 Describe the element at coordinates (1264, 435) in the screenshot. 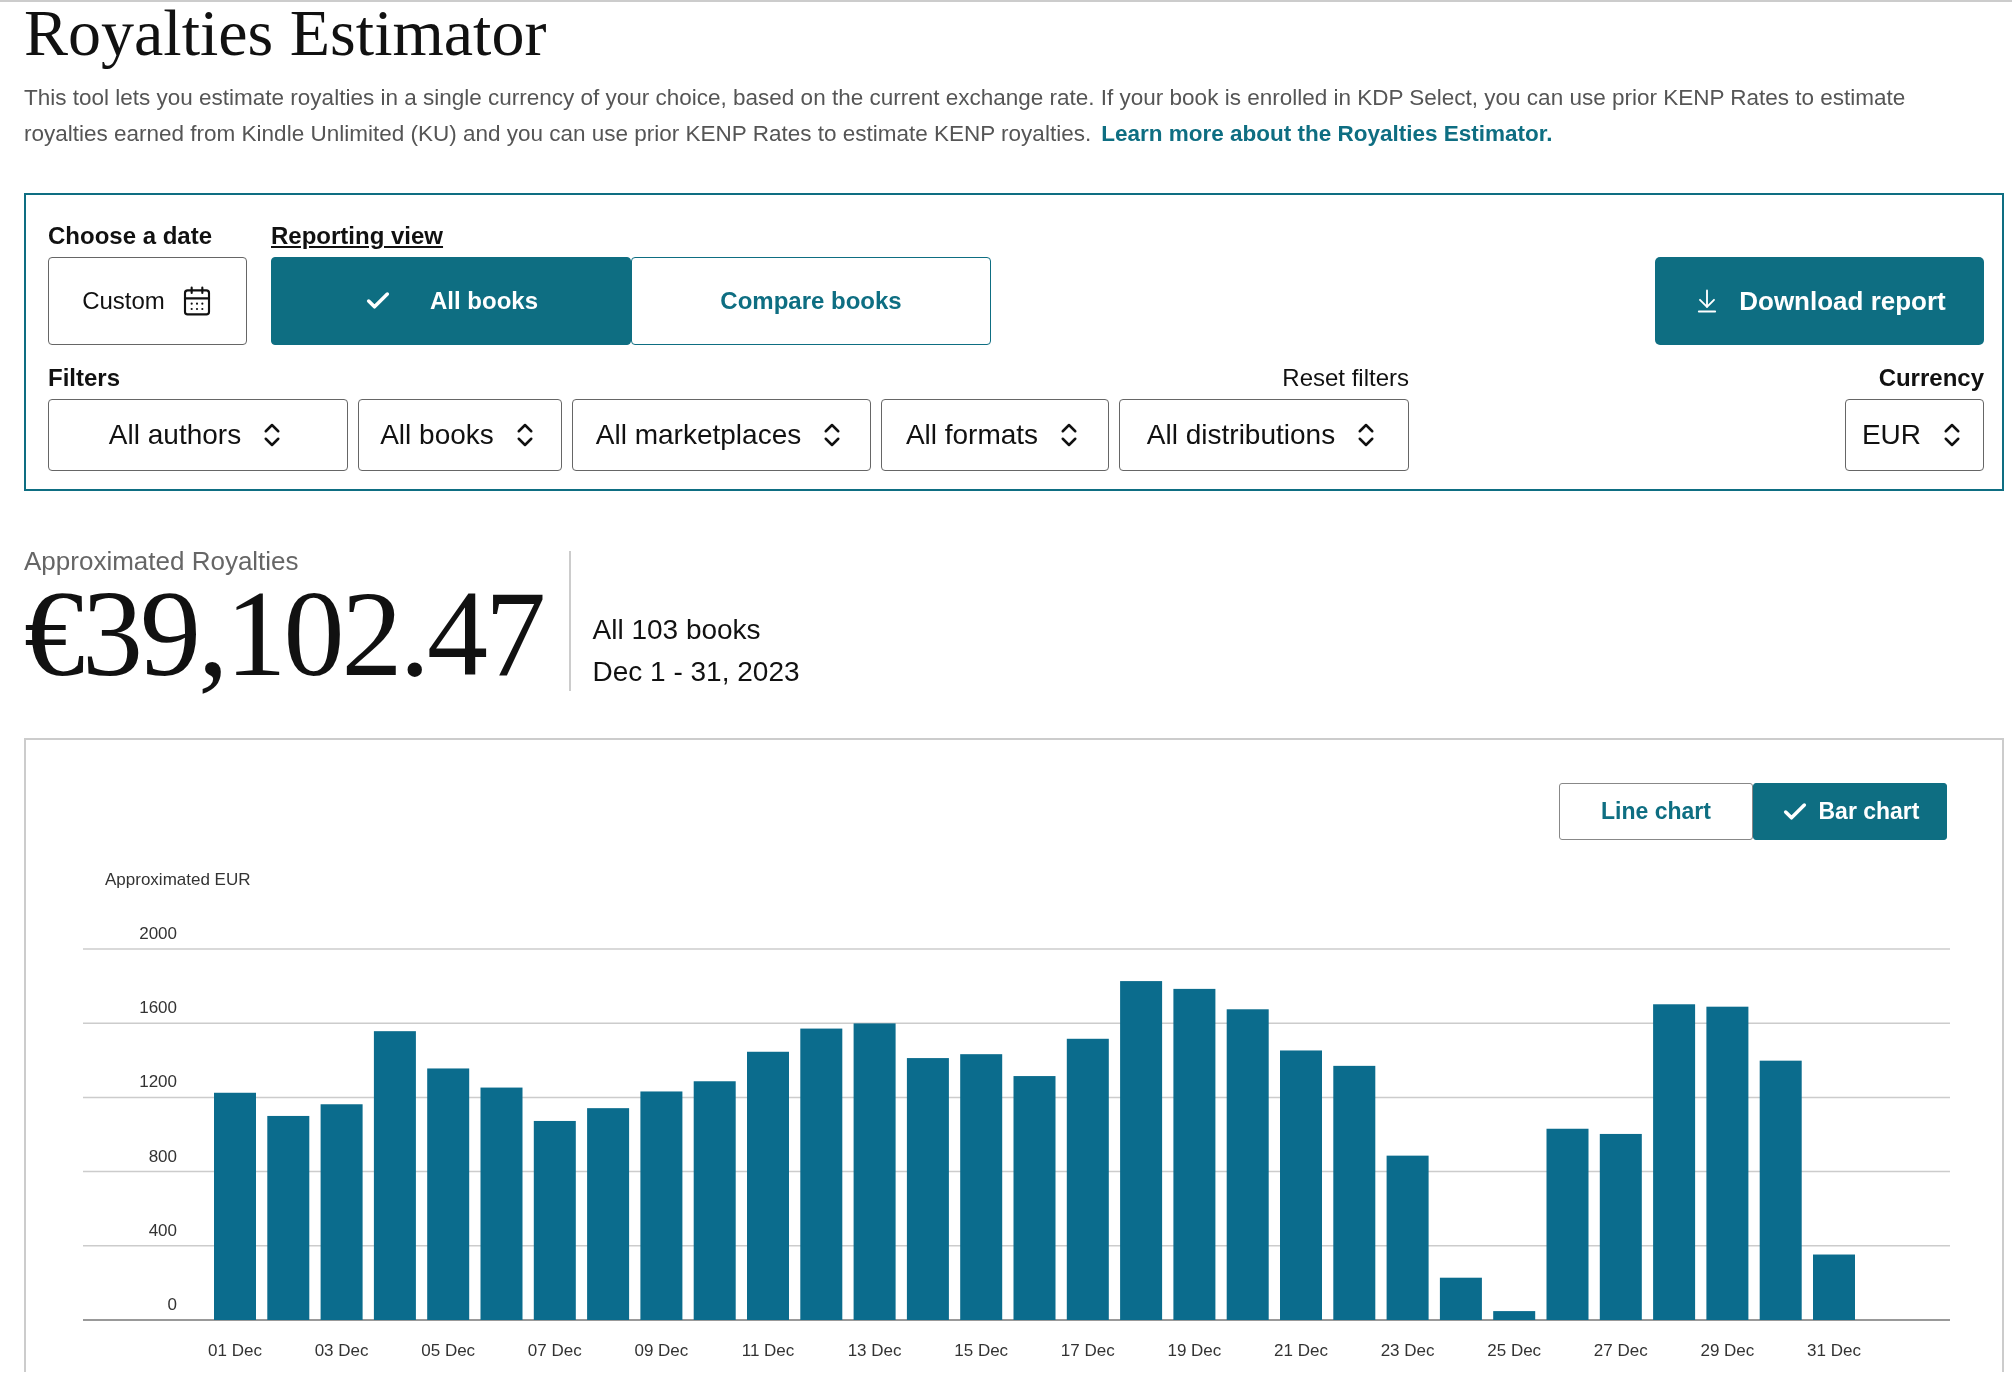

I see `filter-dropdown: All distributions` at that location.